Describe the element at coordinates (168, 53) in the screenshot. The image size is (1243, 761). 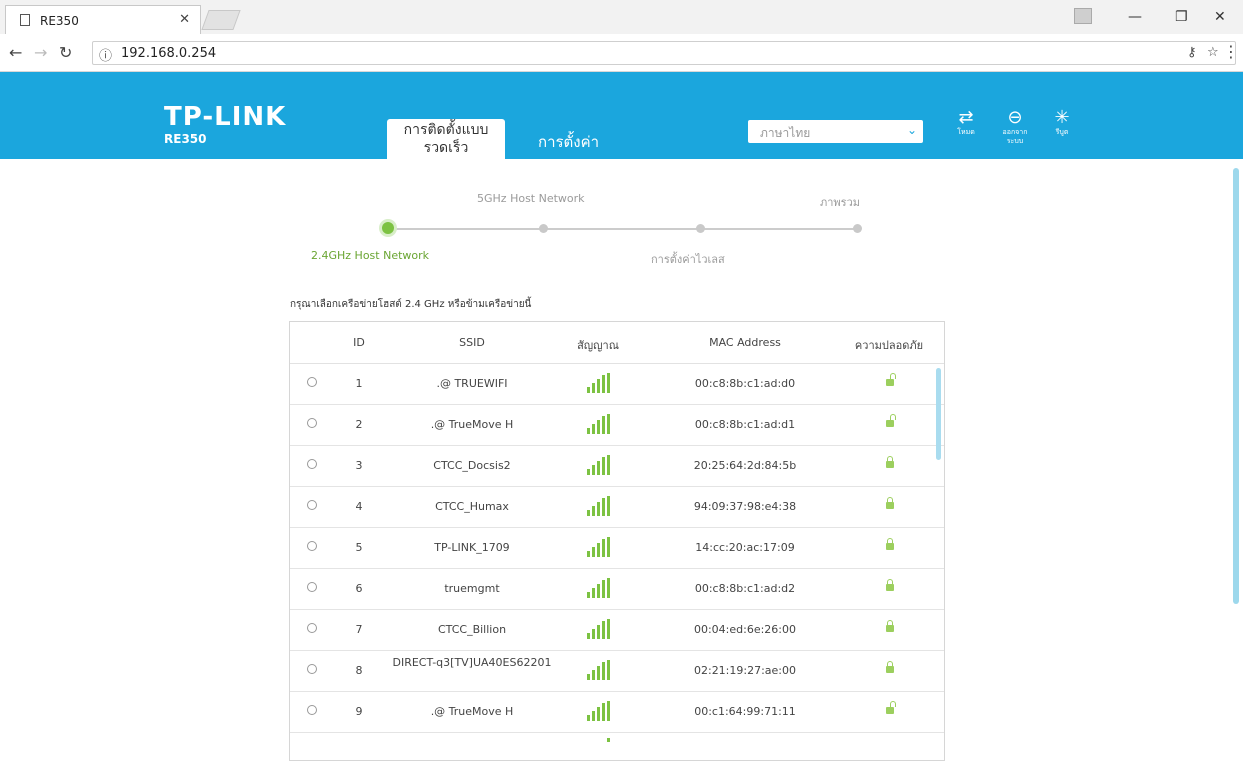
I see `url-text: 192.168.0.254` at that location.